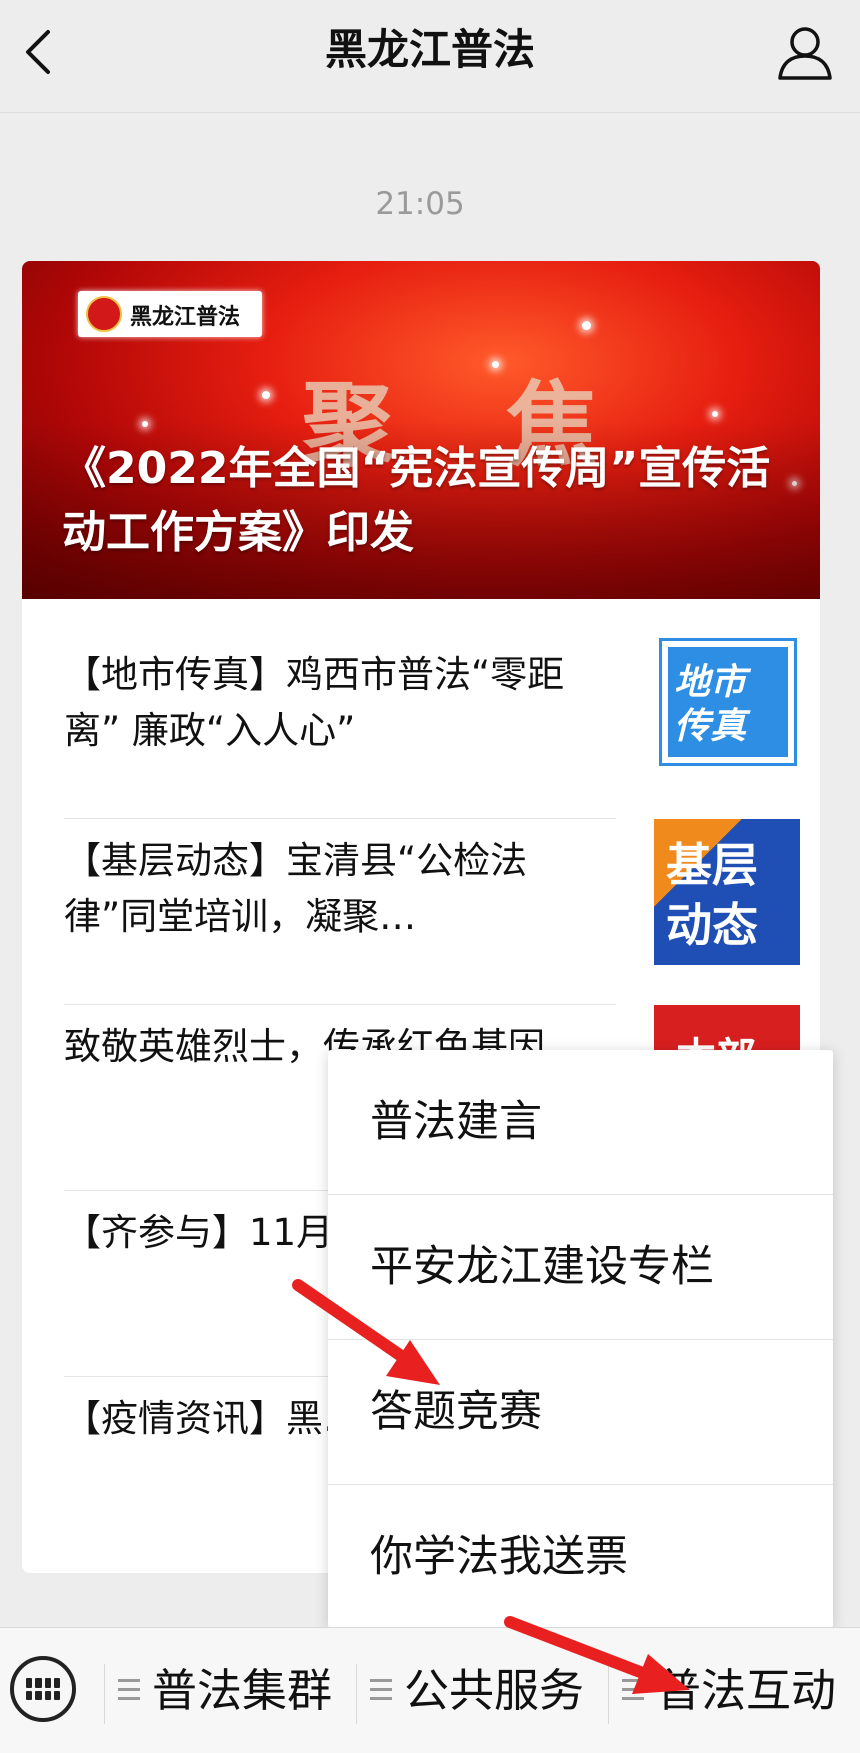 The image size is (860, 1753). Describe the element at coordinates (242, 1690) in the screenshot. I see `tab-label: 普法集群` at that location.